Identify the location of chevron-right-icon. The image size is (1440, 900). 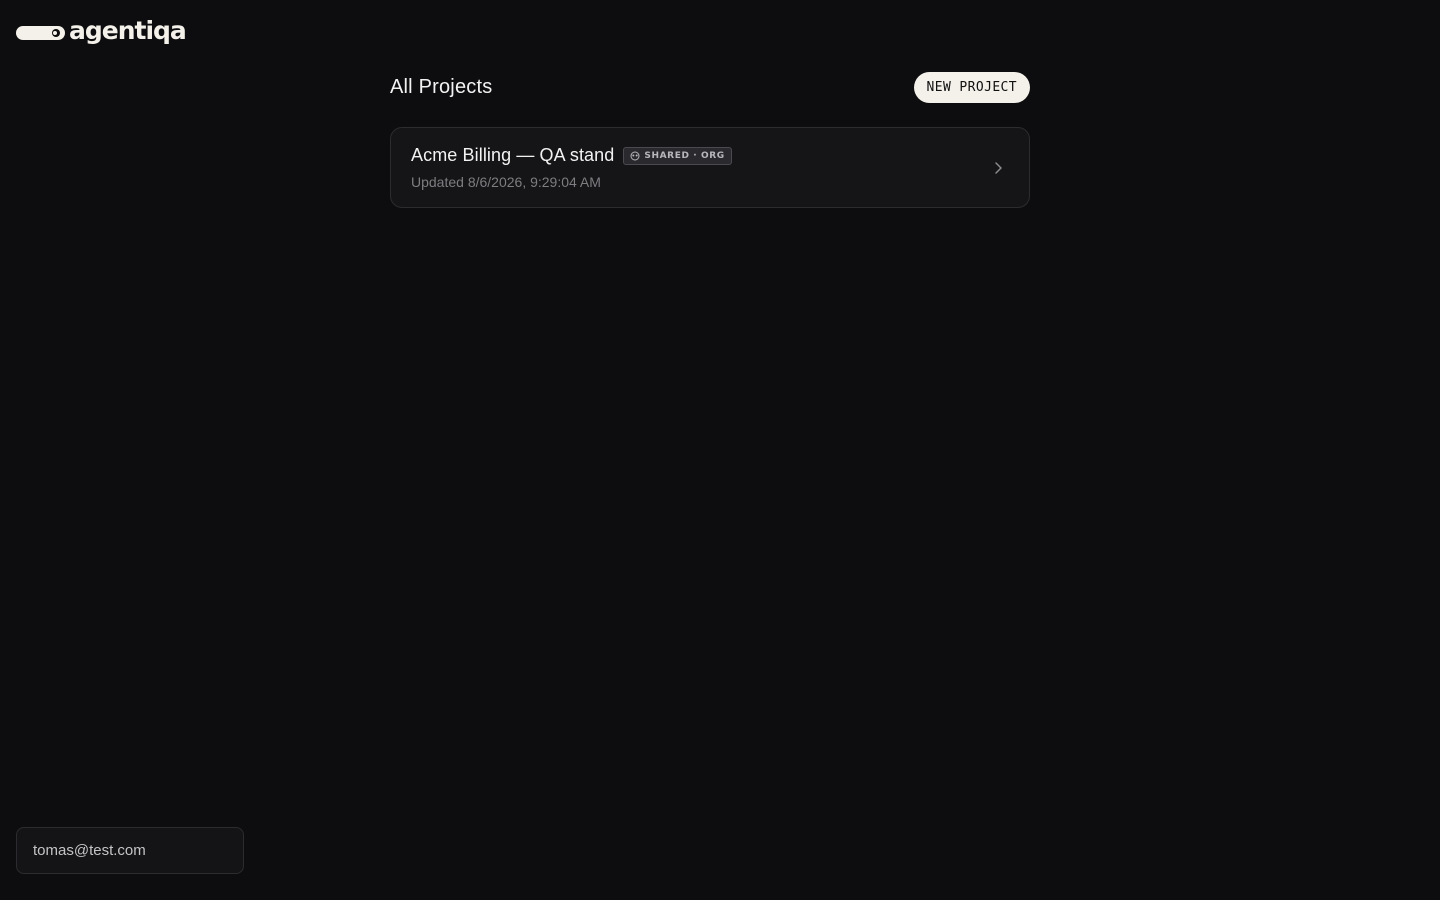
(998, 168).